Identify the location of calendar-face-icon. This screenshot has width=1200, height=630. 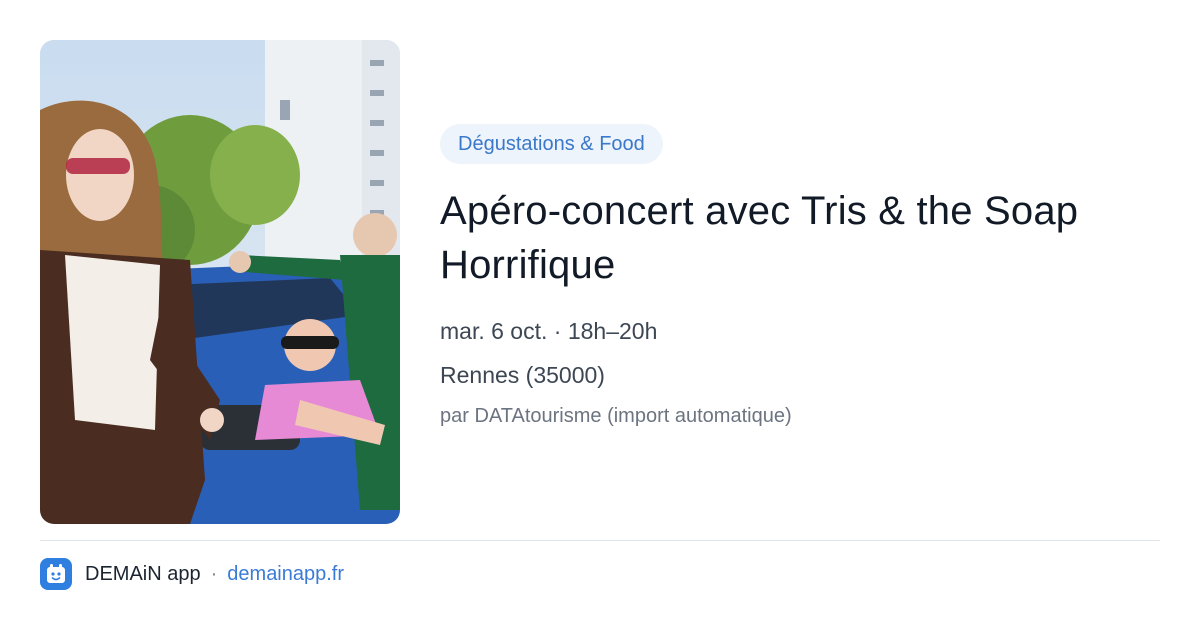
(56, 573).